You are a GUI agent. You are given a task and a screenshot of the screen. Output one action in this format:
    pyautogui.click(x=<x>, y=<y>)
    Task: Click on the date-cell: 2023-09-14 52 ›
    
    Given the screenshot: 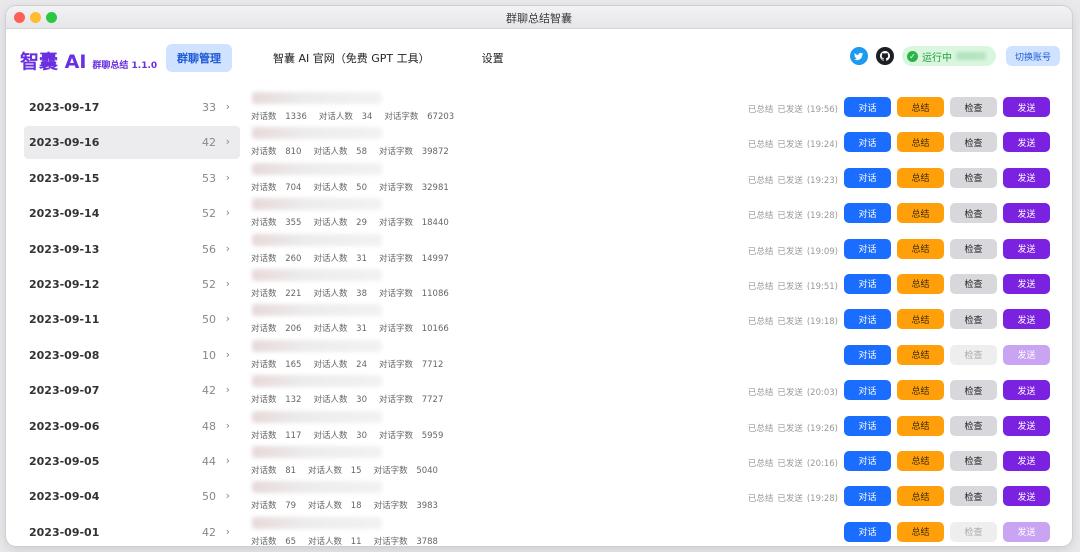 What is the action you would take?
    pyautogui.click(x=132, y=213)
    